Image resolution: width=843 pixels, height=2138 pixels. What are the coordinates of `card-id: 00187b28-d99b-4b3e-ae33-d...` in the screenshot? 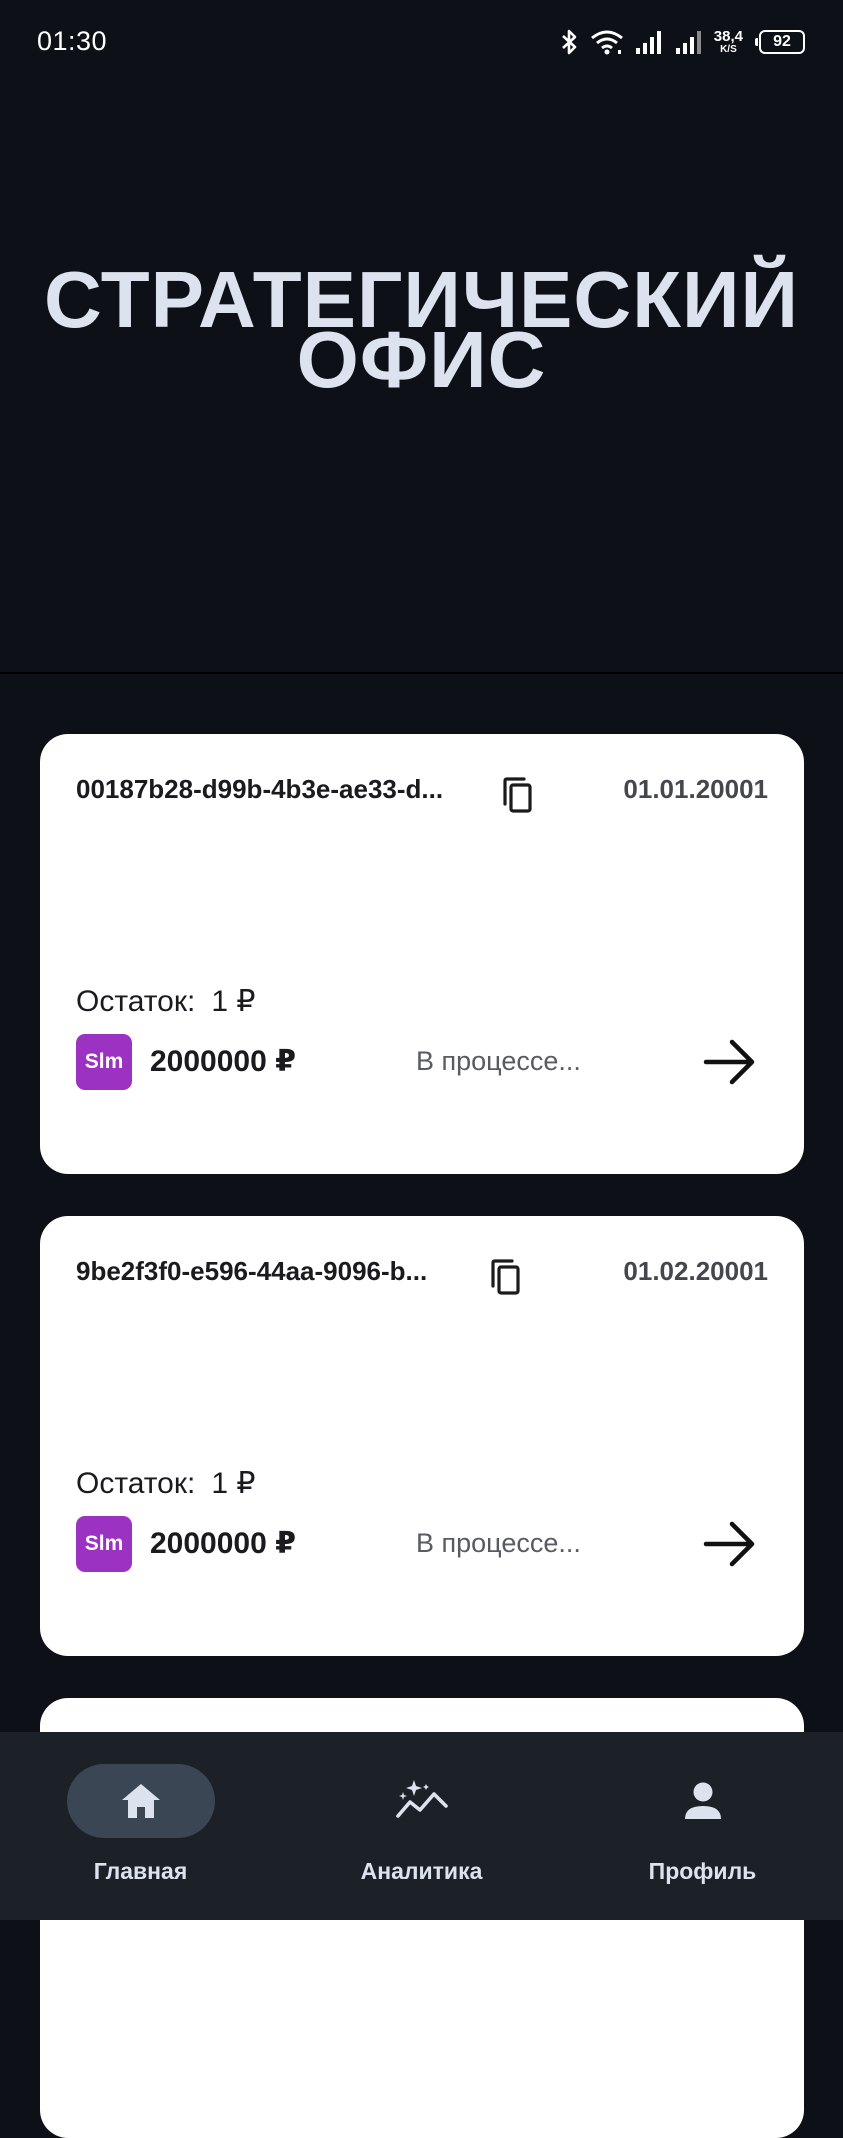 It's located at (260, 789).